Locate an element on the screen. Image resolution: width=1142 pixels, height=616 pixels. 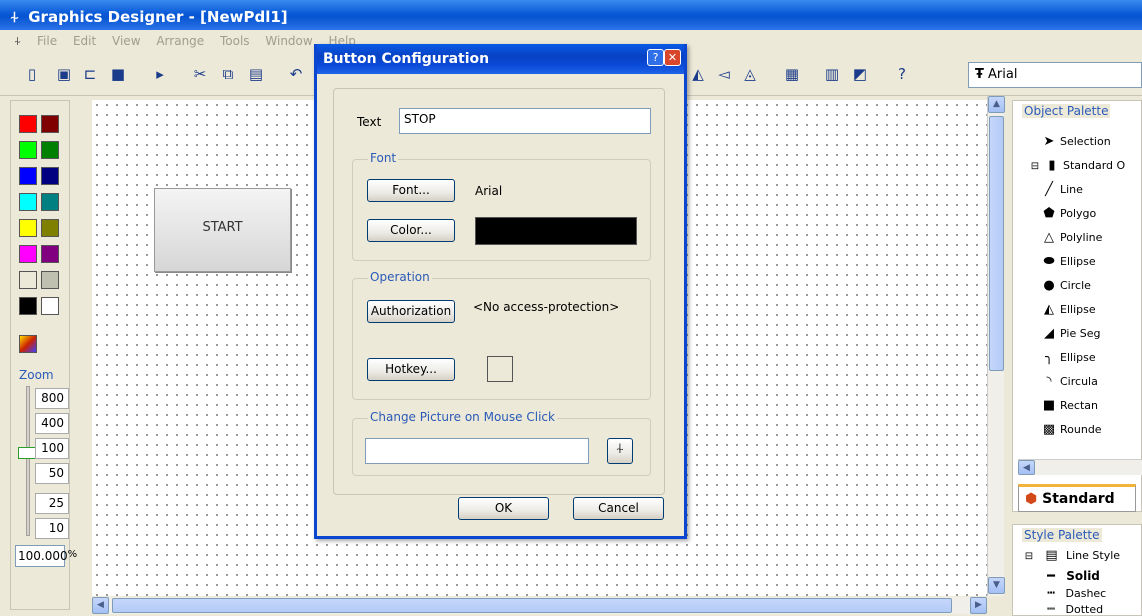
folder-icon: ▮ is located at coordinates (1052, 165).